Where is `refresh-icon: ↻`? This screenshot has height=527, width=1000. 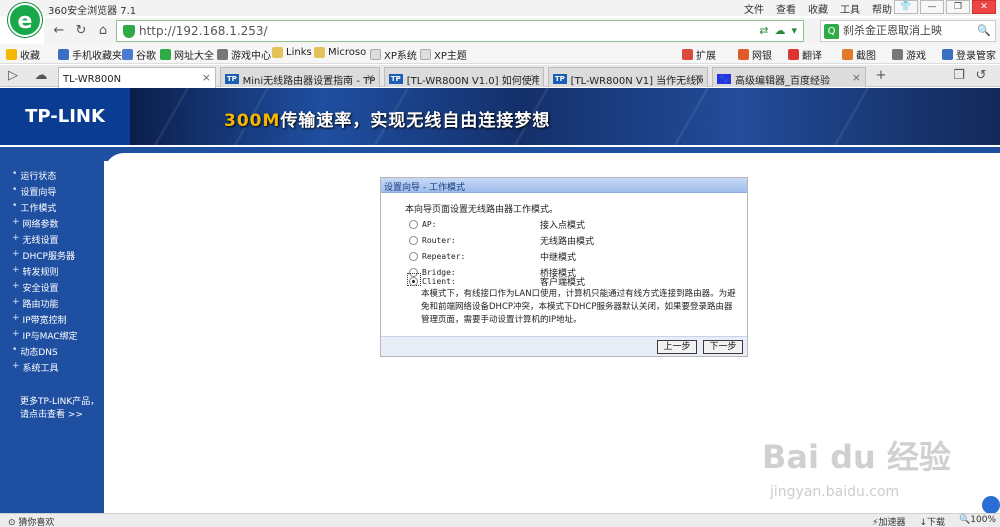 refresh-icon: ↻ is located at coordinates (81, 31).